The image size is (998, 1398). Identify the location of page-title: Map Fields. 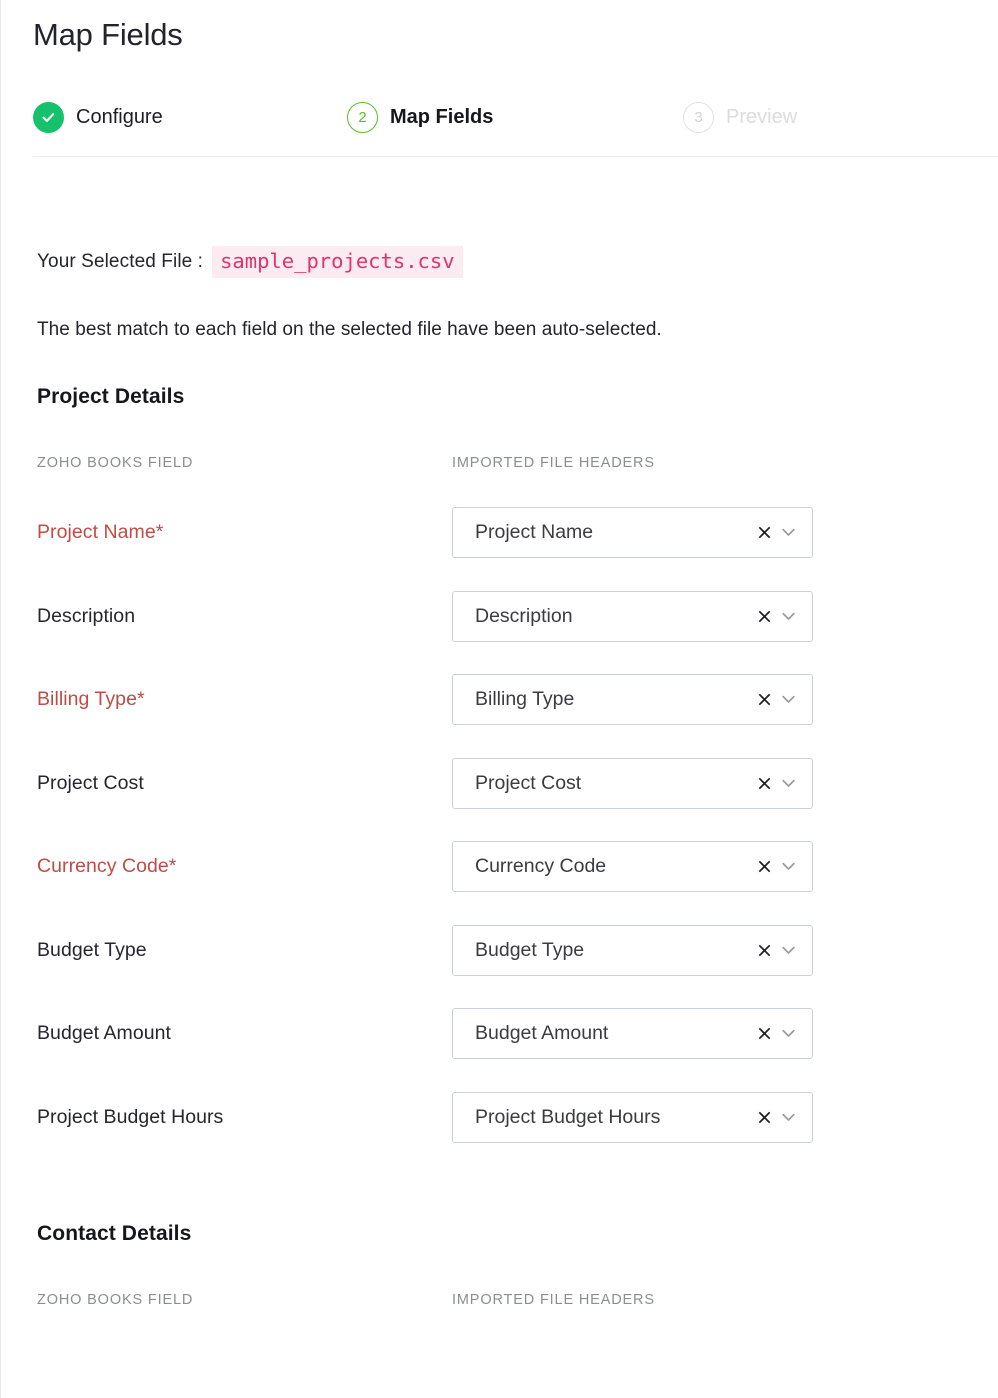
(108, 34).